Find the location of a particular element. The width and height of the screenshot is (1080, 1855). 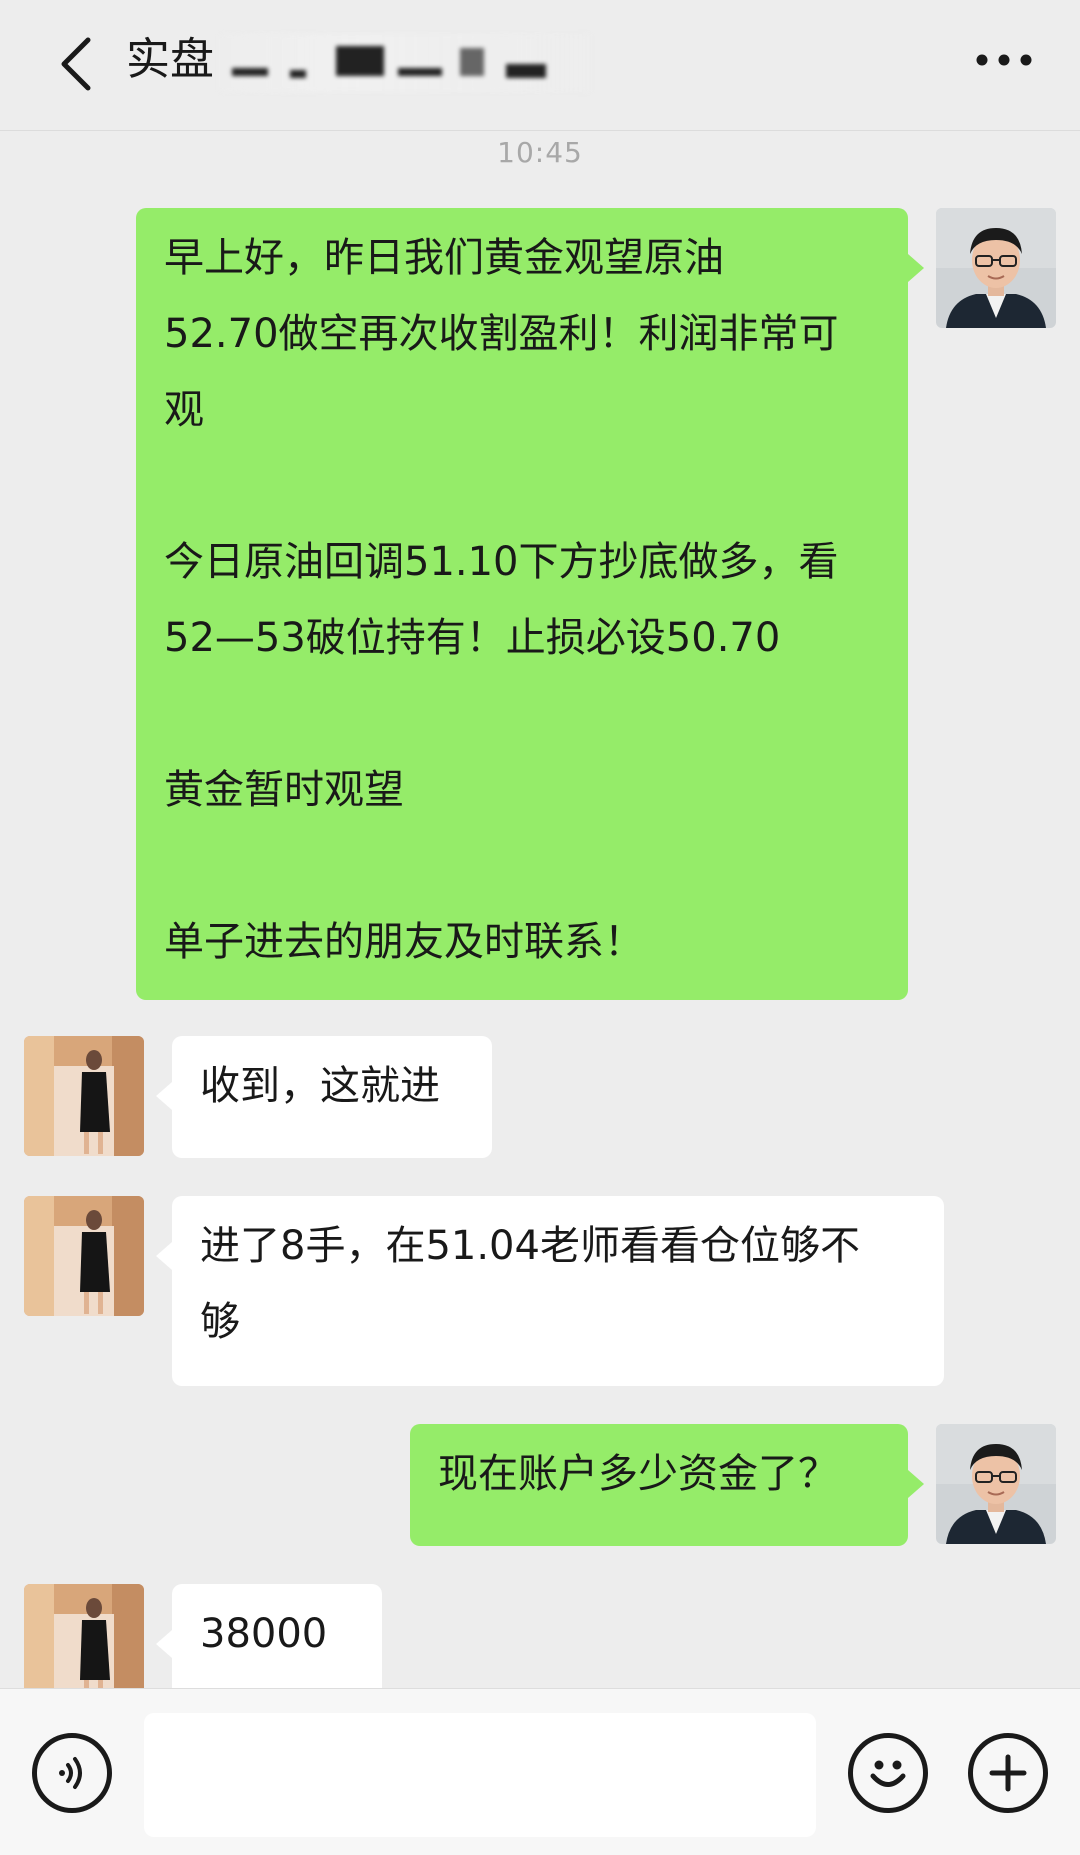

more-dots-icon is located at coordinates (1004, 60).